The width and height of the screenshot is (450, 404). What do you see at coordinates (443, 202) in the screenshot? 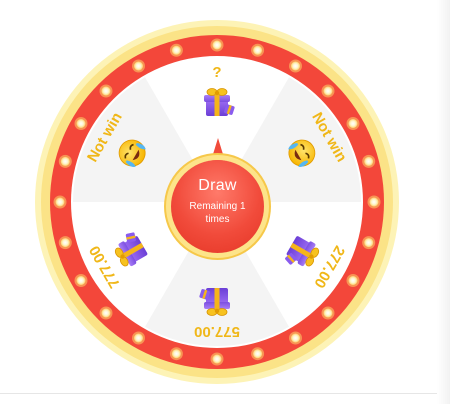
I see `scroll-edge` at bounding box center [443, 202].